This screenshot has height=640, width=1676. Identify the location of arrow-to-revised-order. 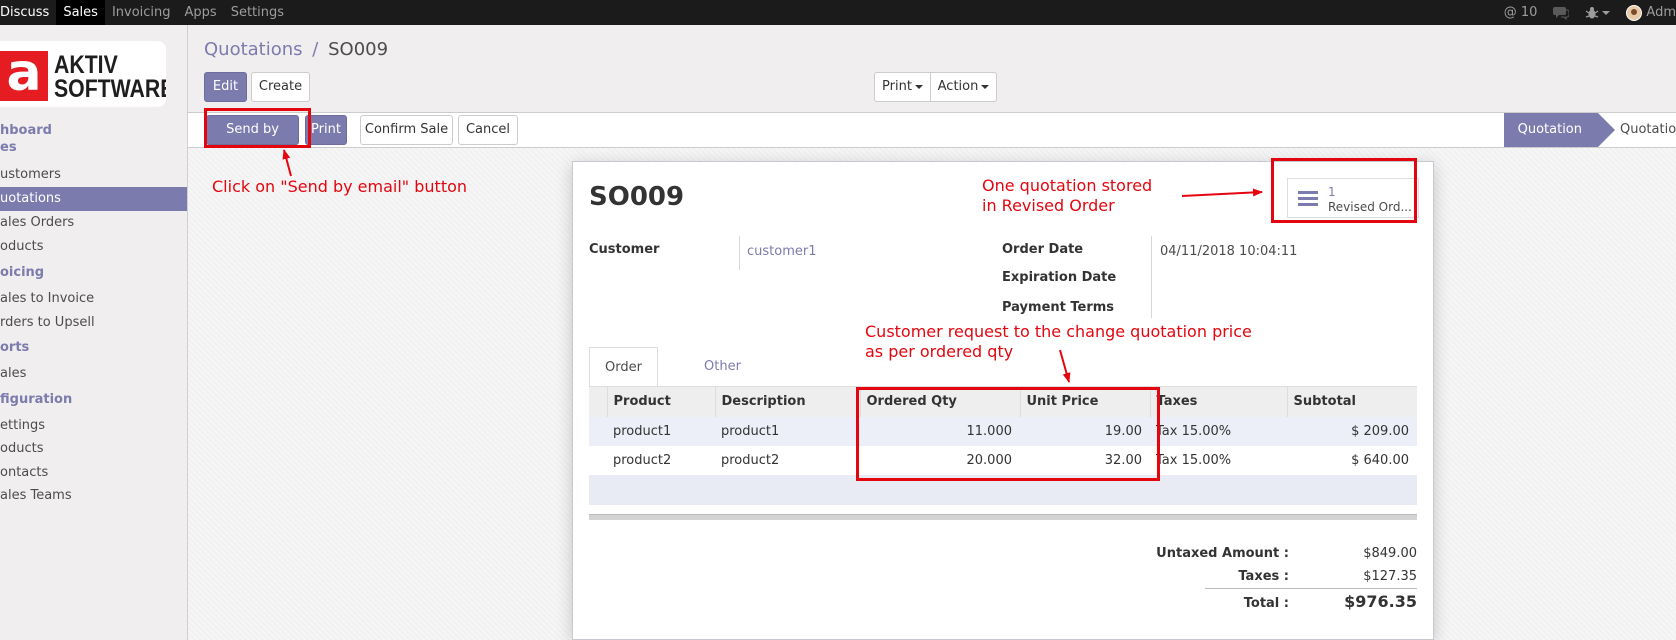
(1222, 192).